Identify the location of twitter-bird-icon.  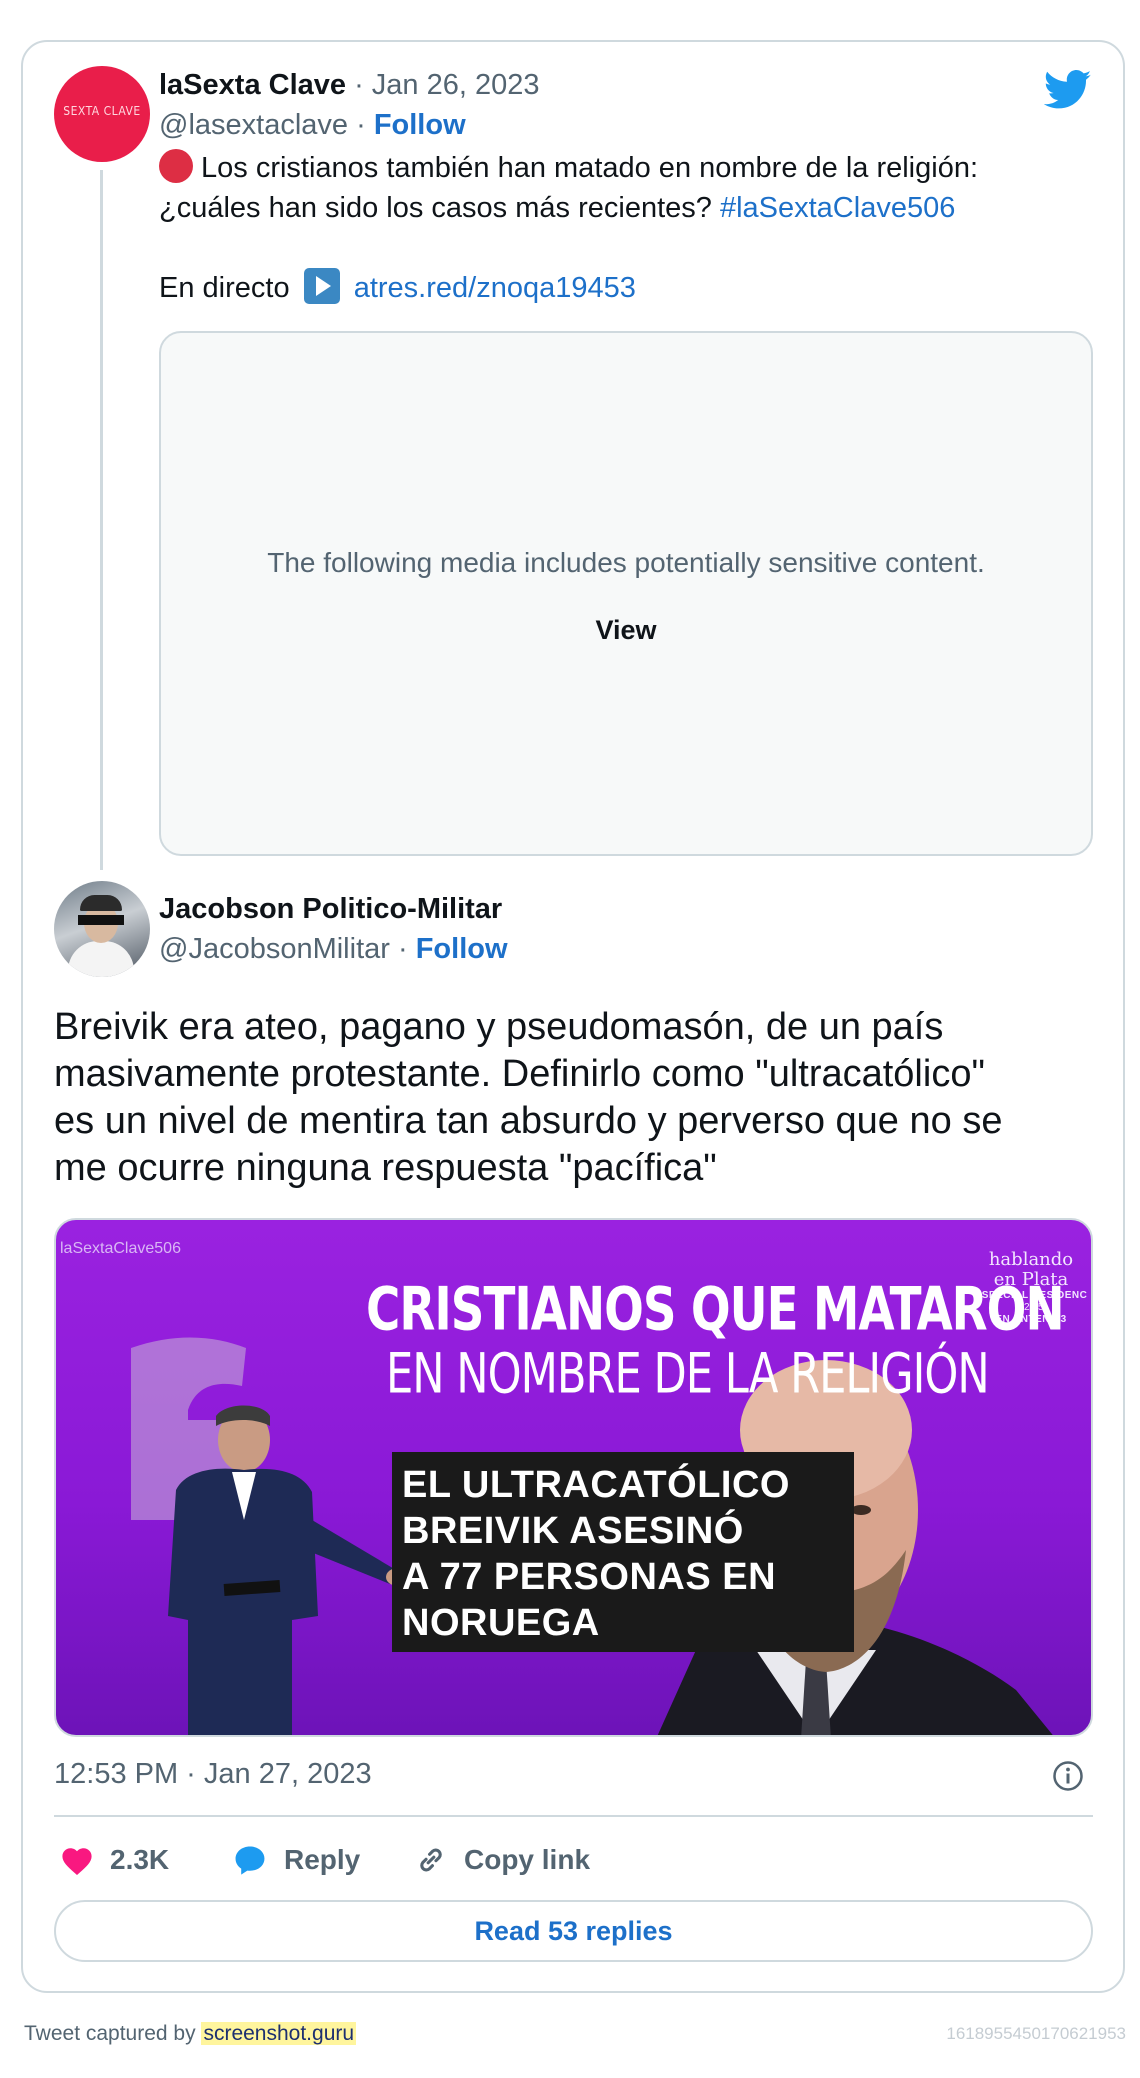
(1068, 90).